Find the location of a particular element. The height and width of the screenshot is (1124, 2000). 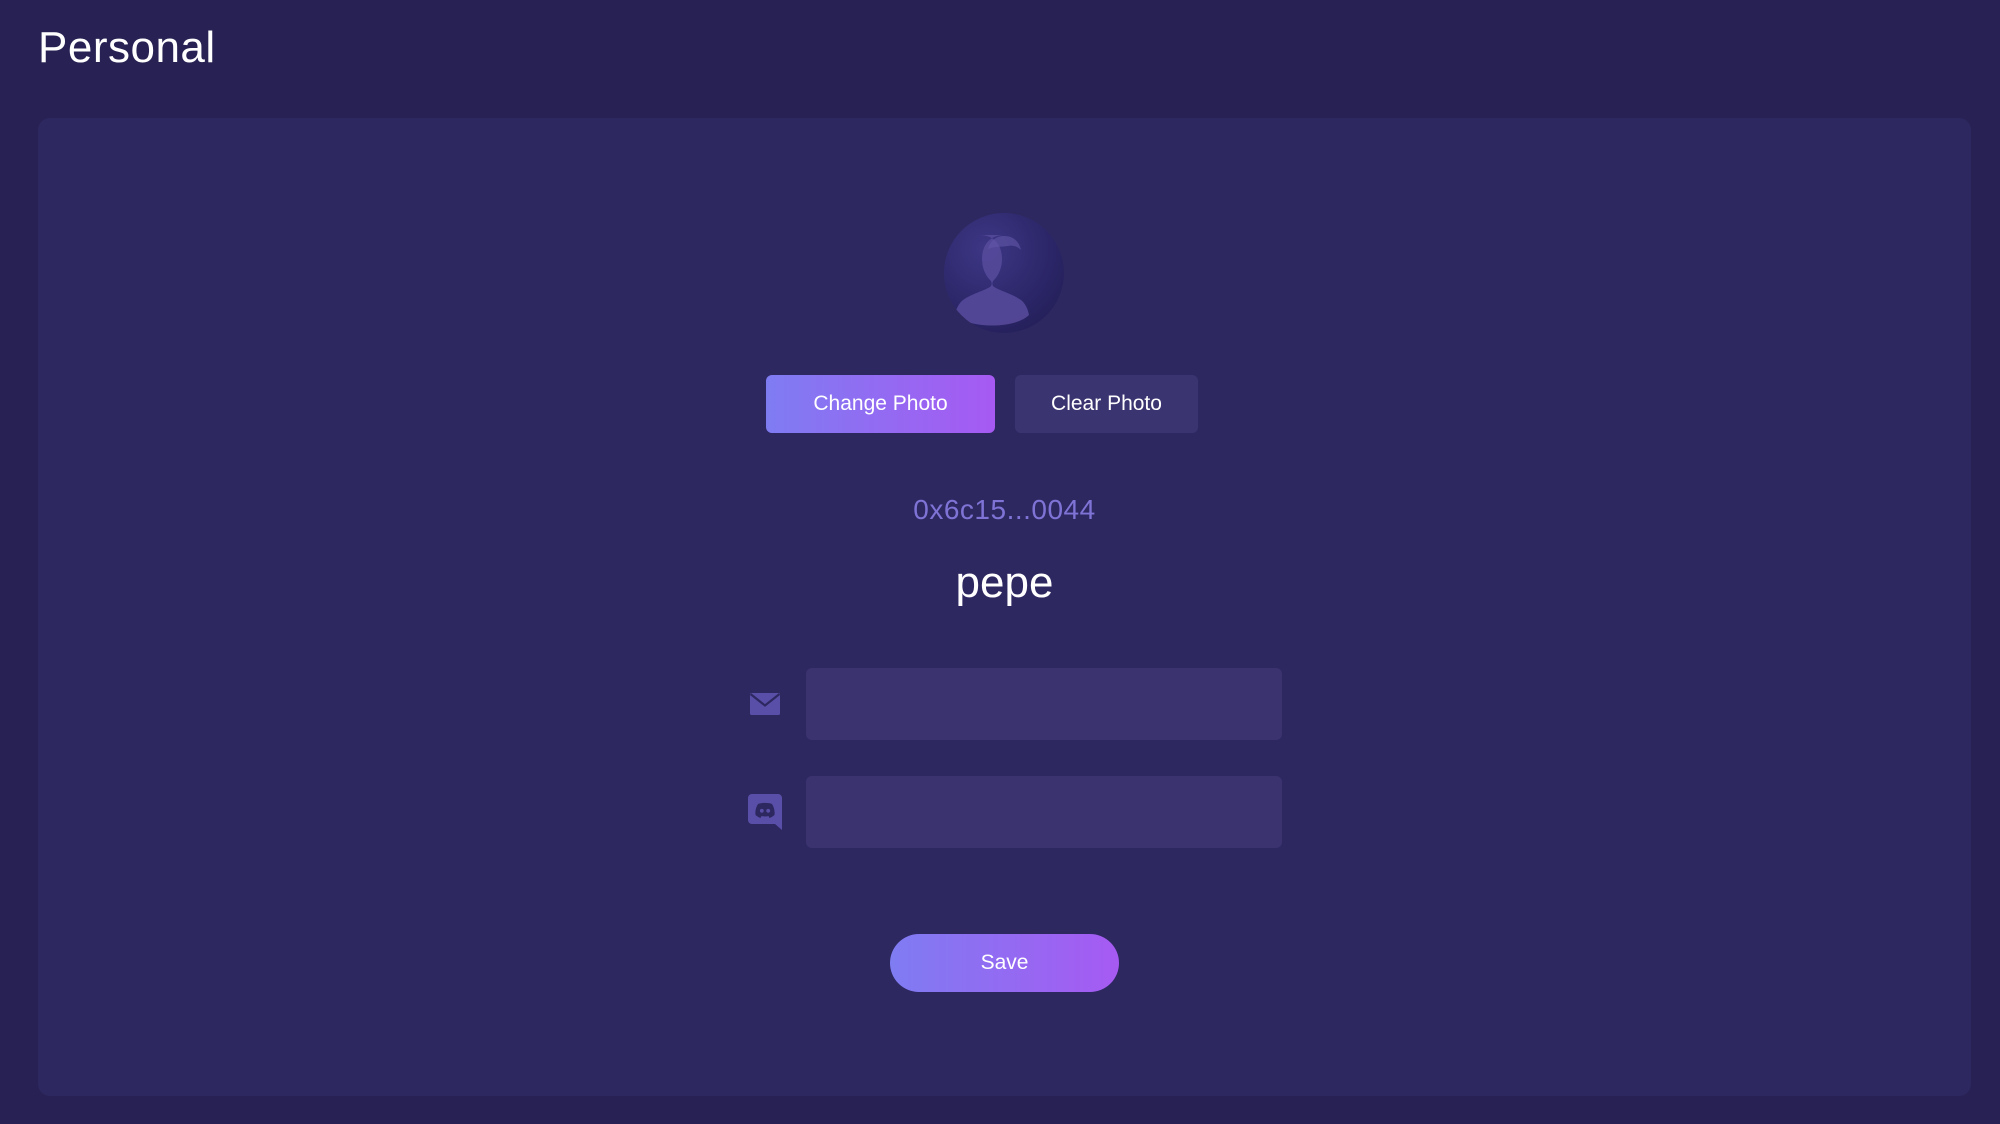

clear-photo-button: Clear Photo is located at coordinates (1106, 404).